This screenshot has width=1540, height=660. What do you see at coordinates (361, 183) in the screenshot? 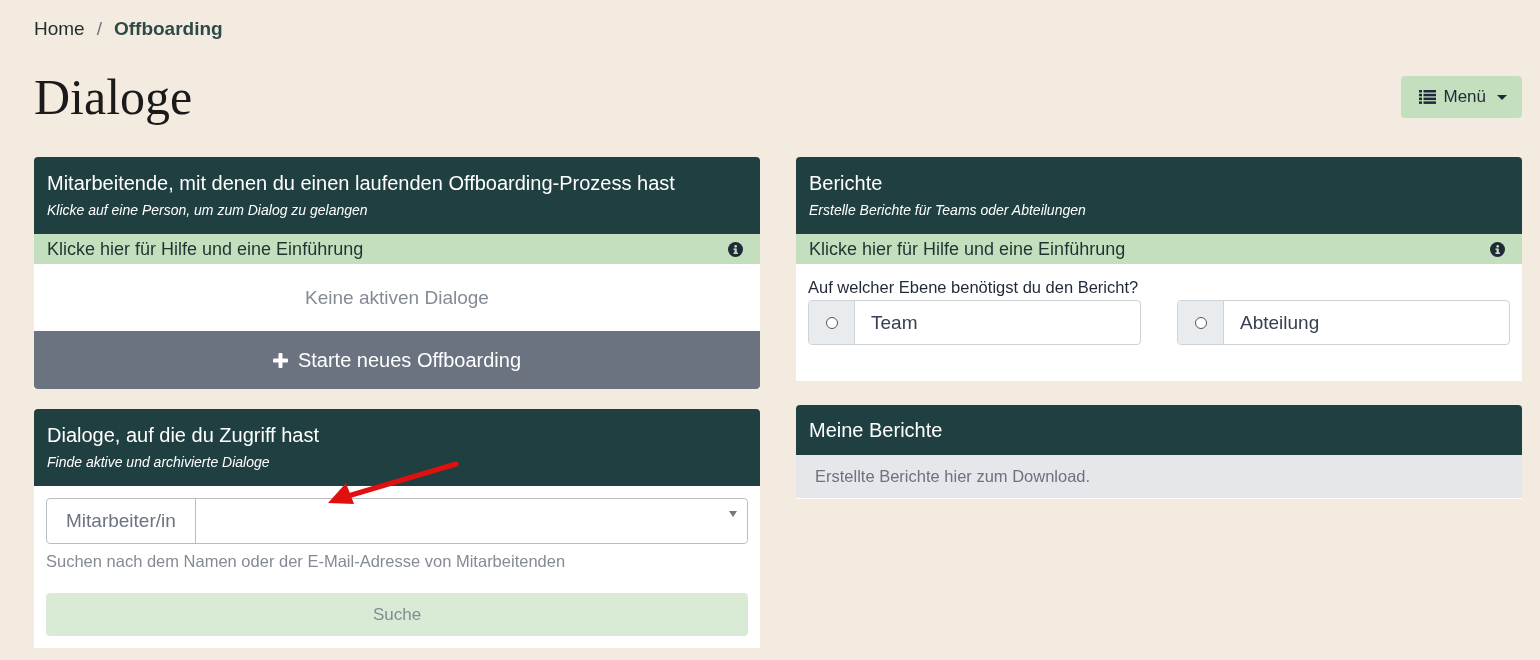
I see `panel-title: Mitarbeitende, mit denen du einen laufenden Offboarding-Prozess hast` at bounding box center [361, 183].